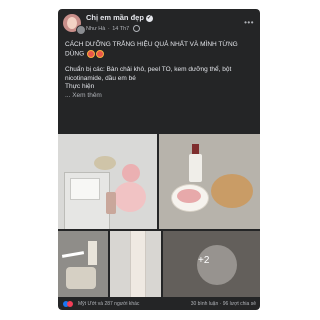 The image size is (320, 320). Describe the element at coordinates (195, 149) in the screenshot. I see `bottle-cap` at that location.